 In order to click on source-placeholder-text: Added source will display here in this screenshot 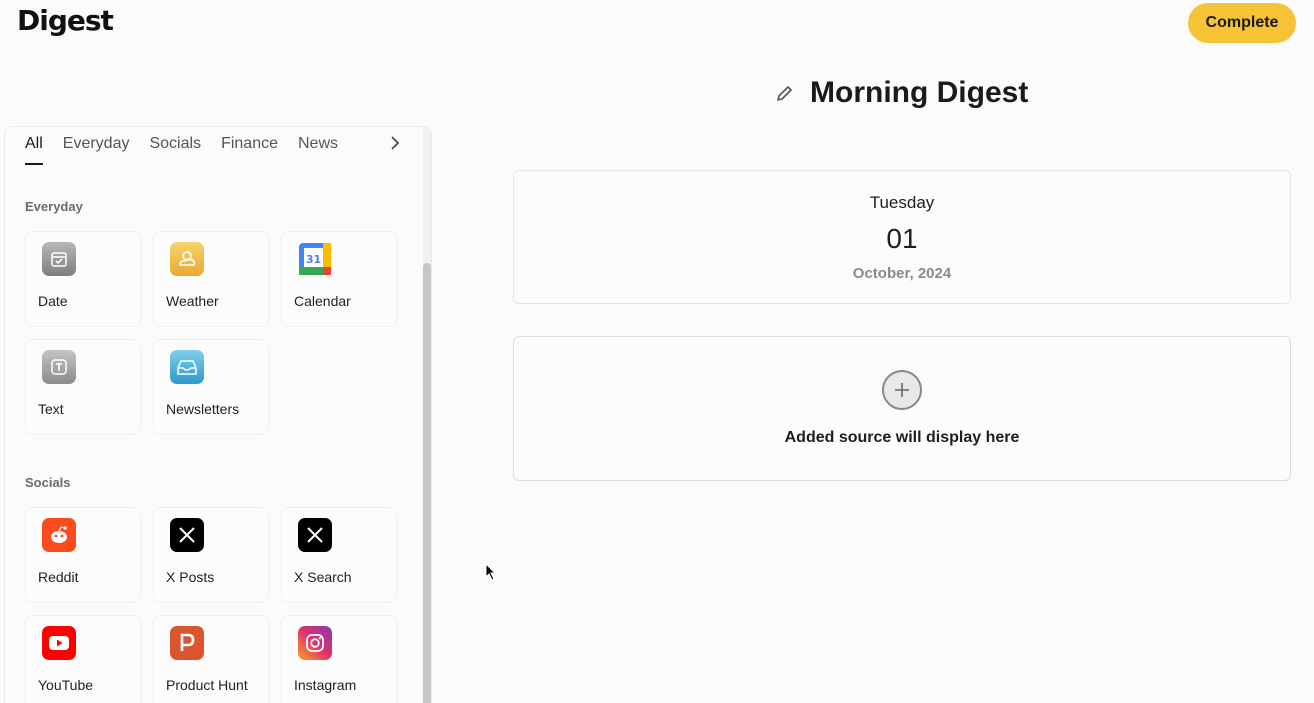, I will do `click(902, 437)`.